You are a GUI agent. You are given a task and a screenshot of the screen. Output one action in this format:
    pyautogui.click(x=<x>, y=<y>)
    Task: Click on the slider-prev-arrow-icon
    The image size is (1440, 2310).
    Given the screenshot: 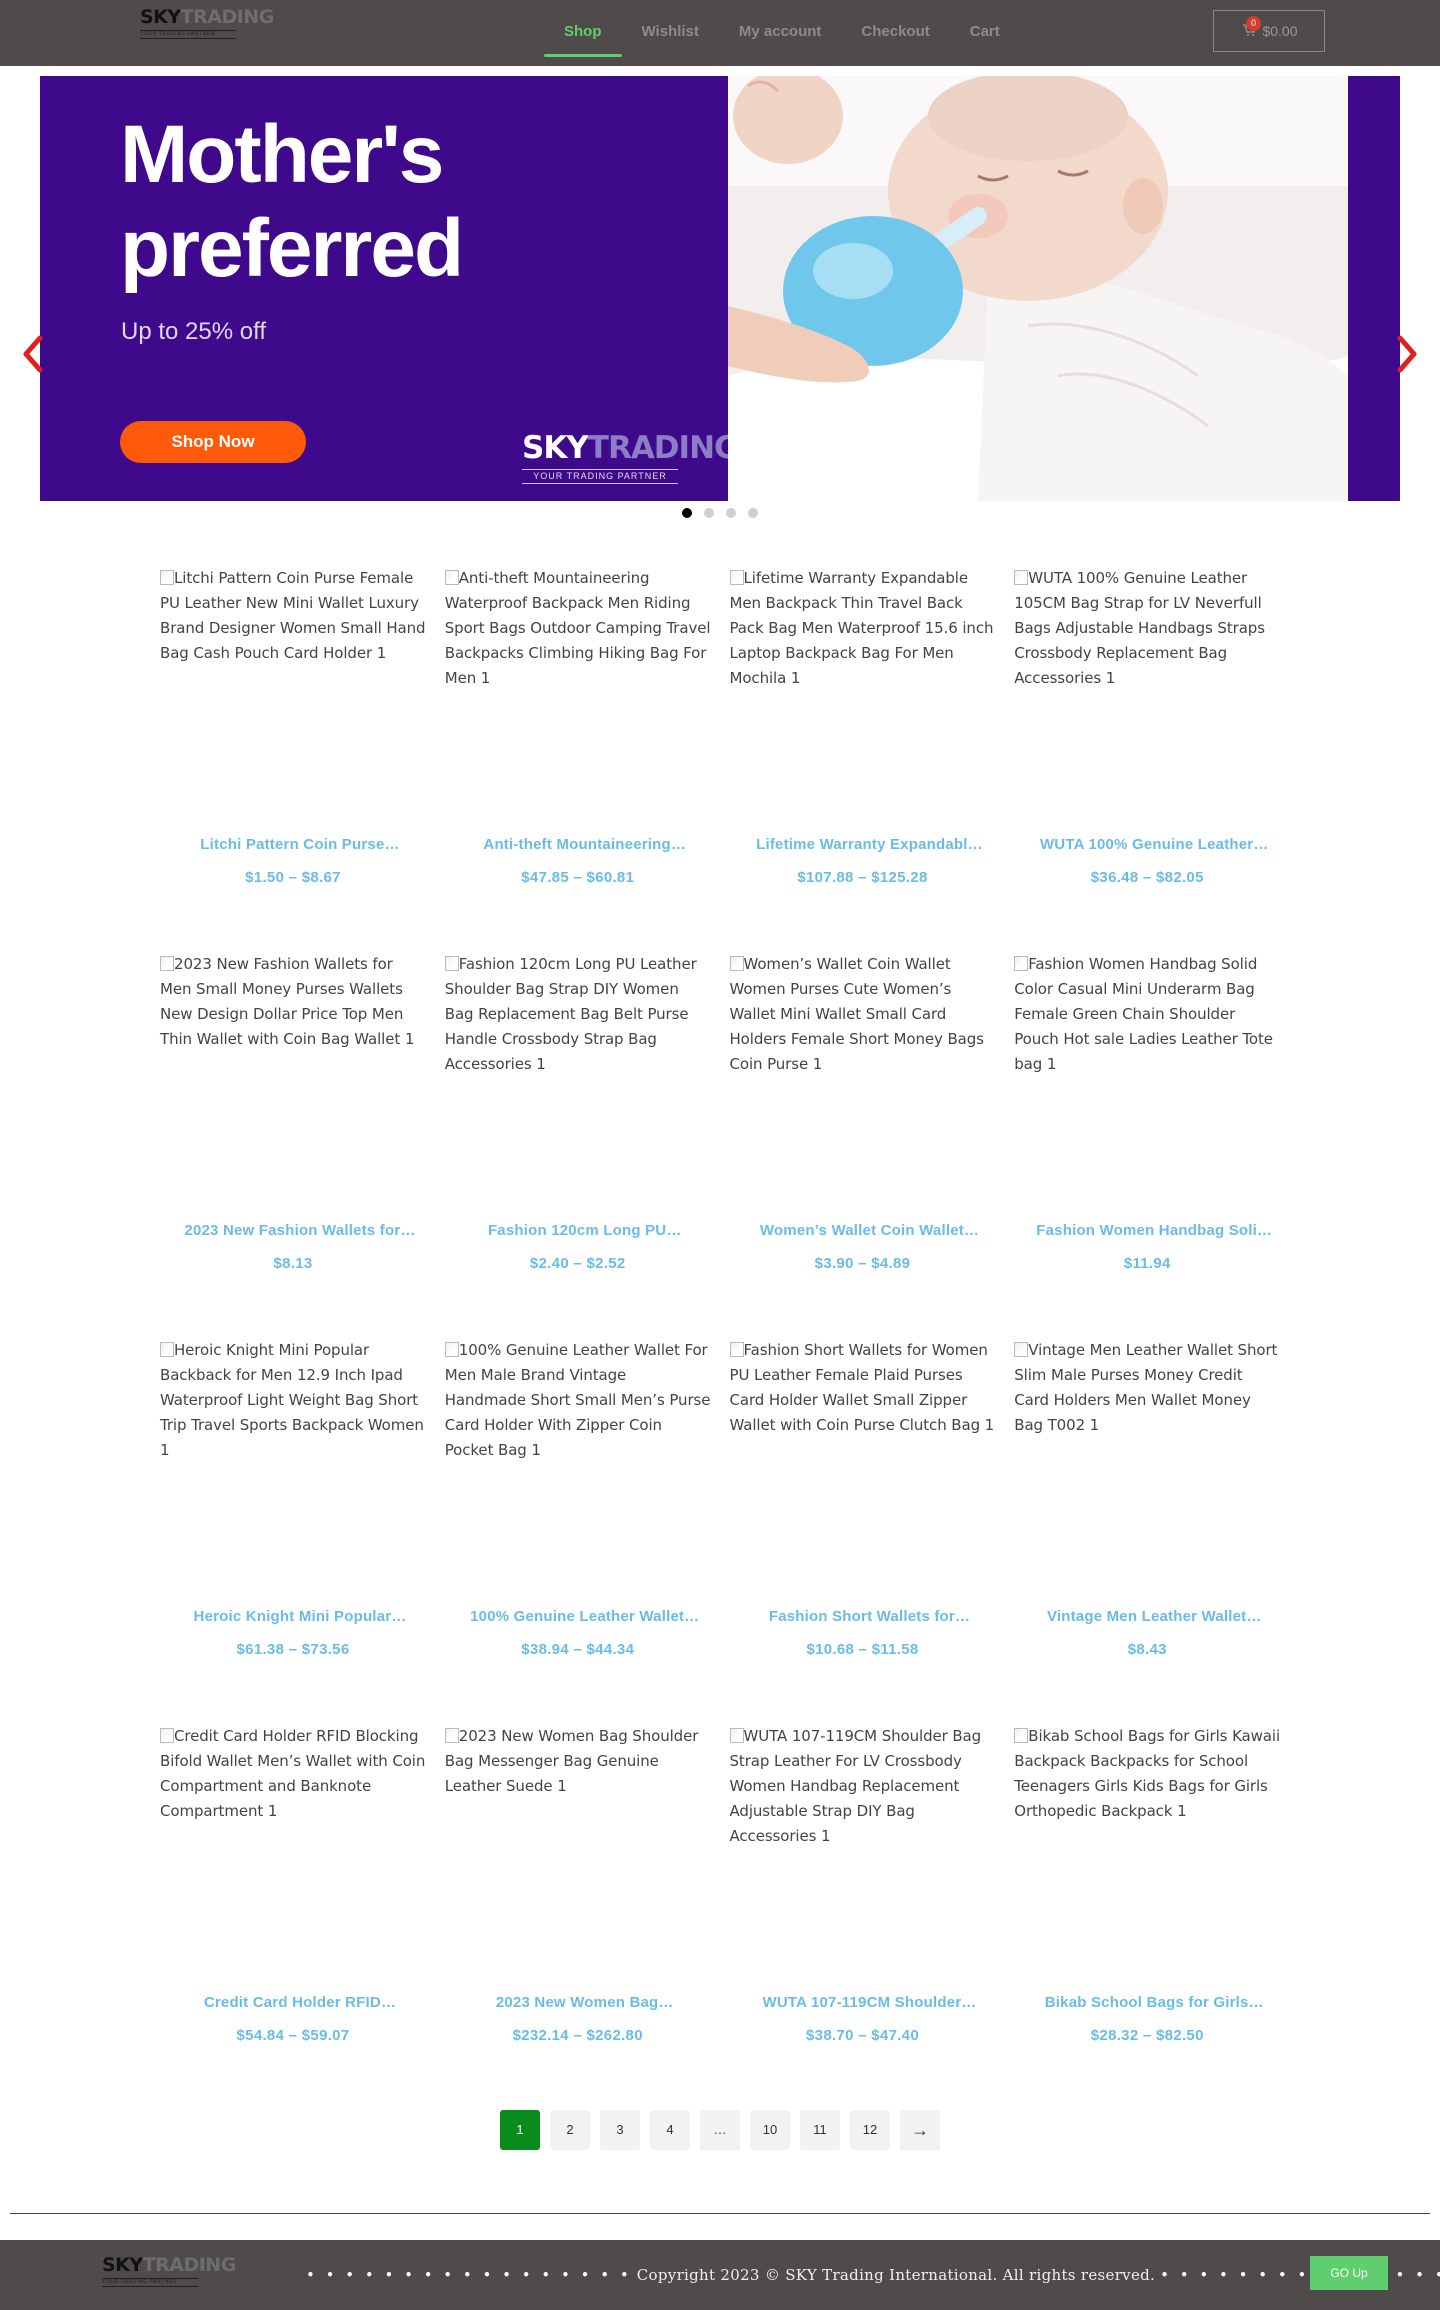 What is the action you would take?
    pyautogui.click(x=33, y=354)
    